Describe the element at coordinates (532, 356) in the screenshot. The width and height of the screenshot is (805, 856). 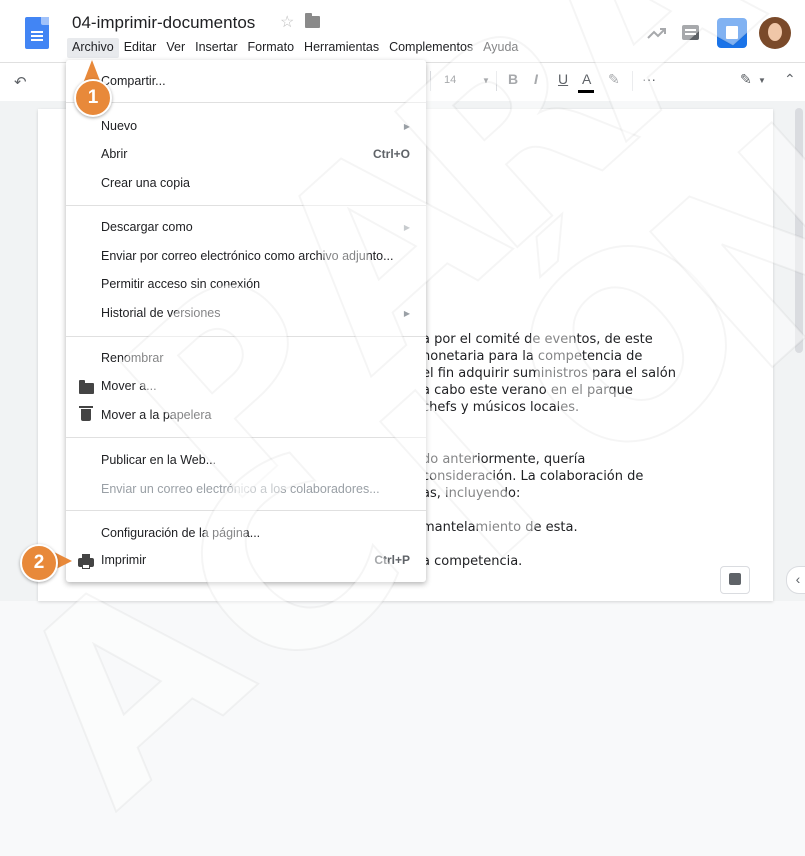
I see `document-text-line: nonetaria para la competencia de` at that location.